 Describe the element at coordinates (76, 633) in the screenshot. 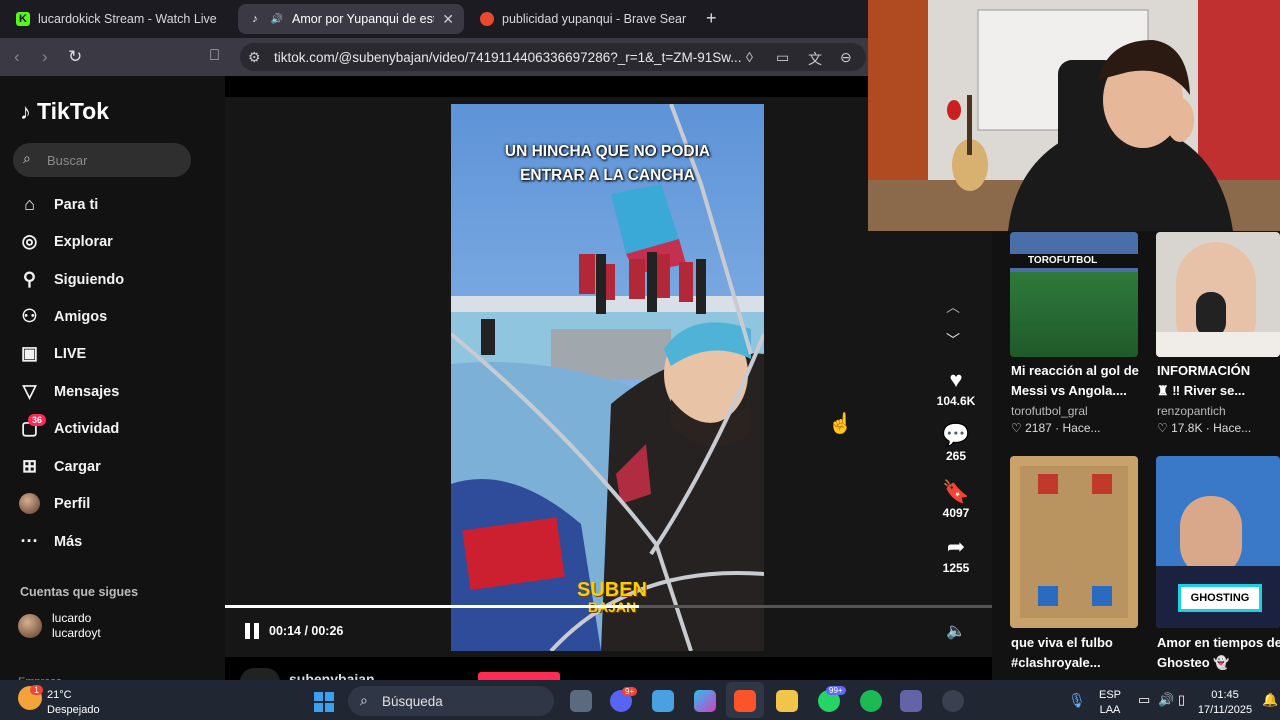

I see `account-handle: lucardoyt` at that location.